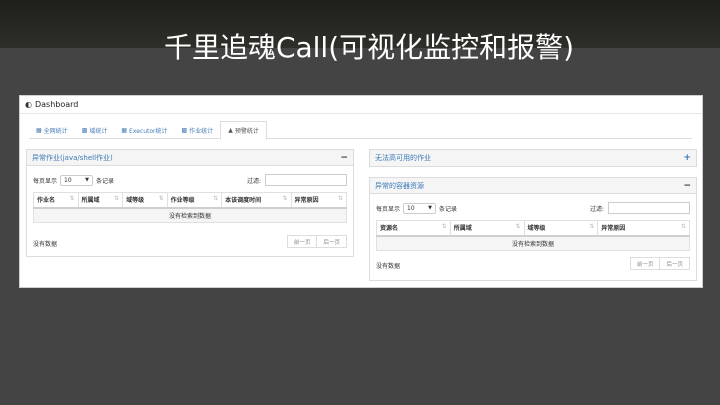  I want to click on abnormal-containers-panel: 异常的容器资源 − 每页显示 10 ▼ 条记录 过滤: 资源名⇅ 所属域⇅, so click(533, 229).